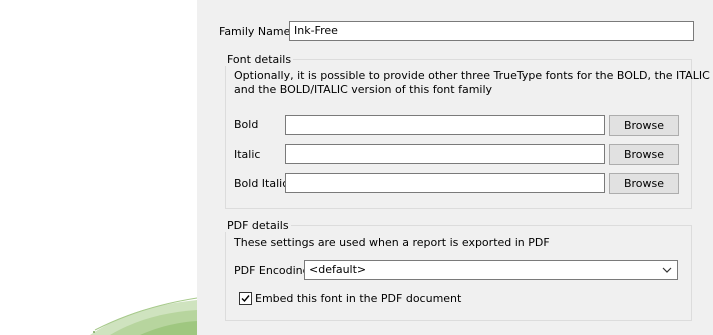 The image size is (713, 335). Describe the element at coordinates (358, 298) in the screenshot. I see `embed-font-label: Embed this font in the PDF document` at that location.